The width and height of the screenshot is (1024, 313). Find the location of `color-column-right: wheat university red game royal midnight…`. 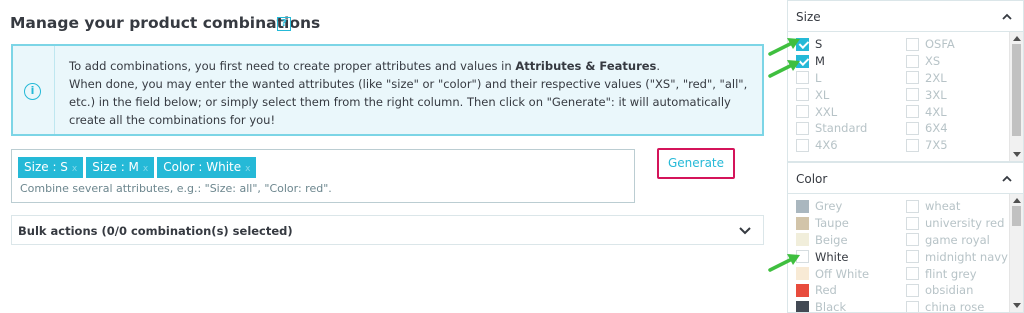

color-column-right: wheat university red game royal midnight… is located at coordinates (957, 255).